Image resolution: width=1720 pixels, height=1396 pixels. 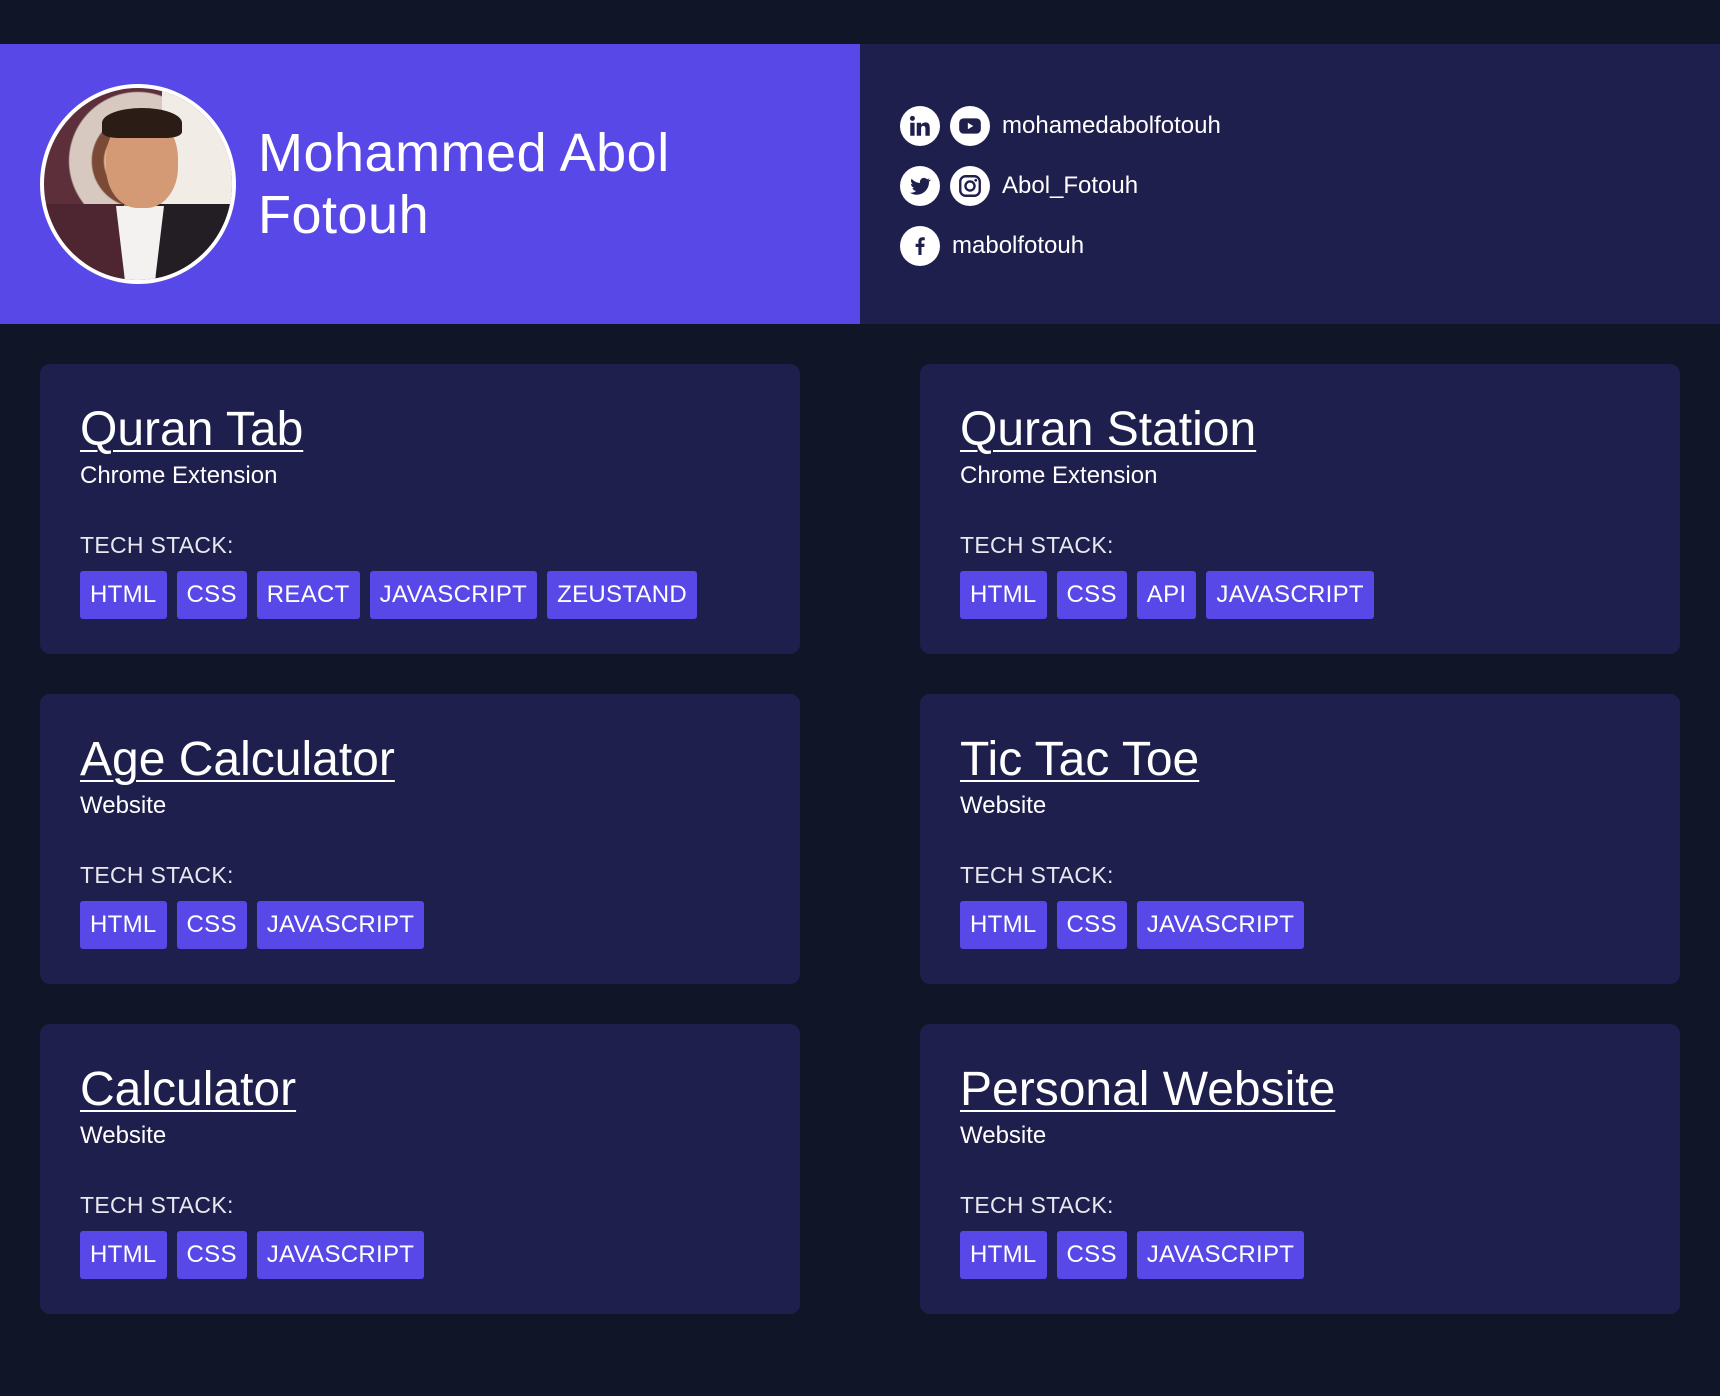 What do you see at coordinates (1310, 246) in the screenshot?
I see `social-row-facebook: mabolfotouh` at bounding box center [1310, 246].